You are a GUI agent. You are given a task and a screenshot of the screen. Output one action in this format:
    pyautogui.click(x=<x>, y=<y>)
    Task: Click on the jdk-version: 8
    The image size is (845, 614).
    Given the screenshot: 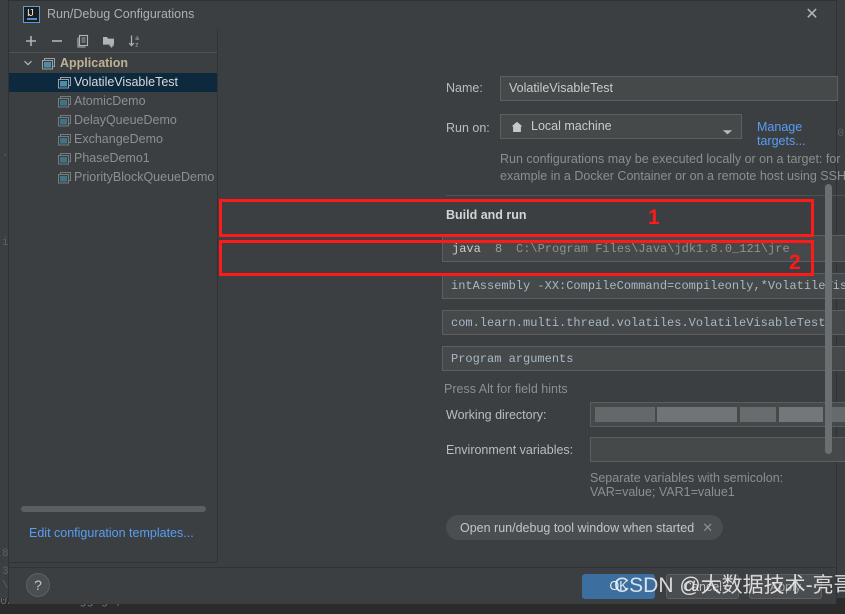 What is the action you would take?
    pyautogui.click(x=499, y=249)
    